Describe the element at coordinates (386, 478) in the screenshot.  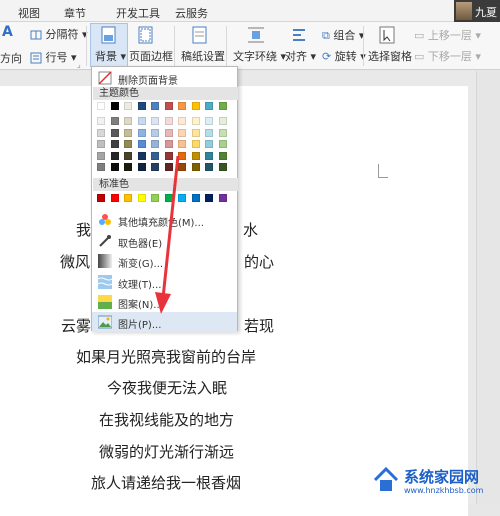
I see `watermark-house-icon` at that location.